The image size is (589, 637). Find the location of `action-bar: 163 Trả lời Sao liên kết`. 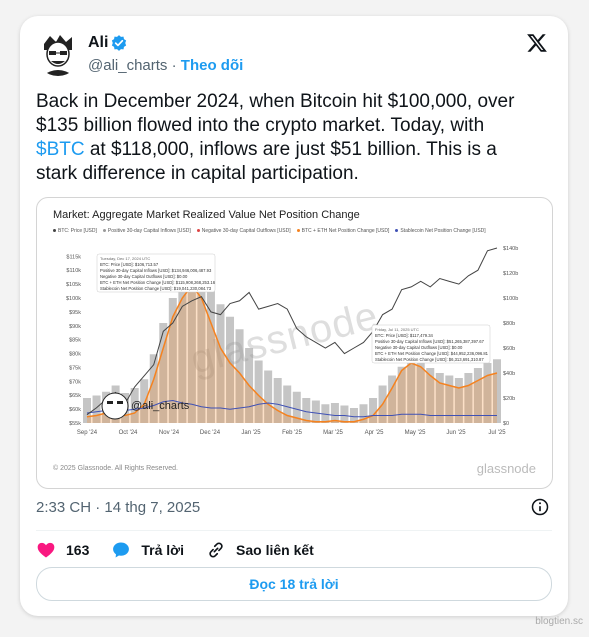

action-bar: 163 Trả lời Sao liên kết is located at coordinates (186, 550).